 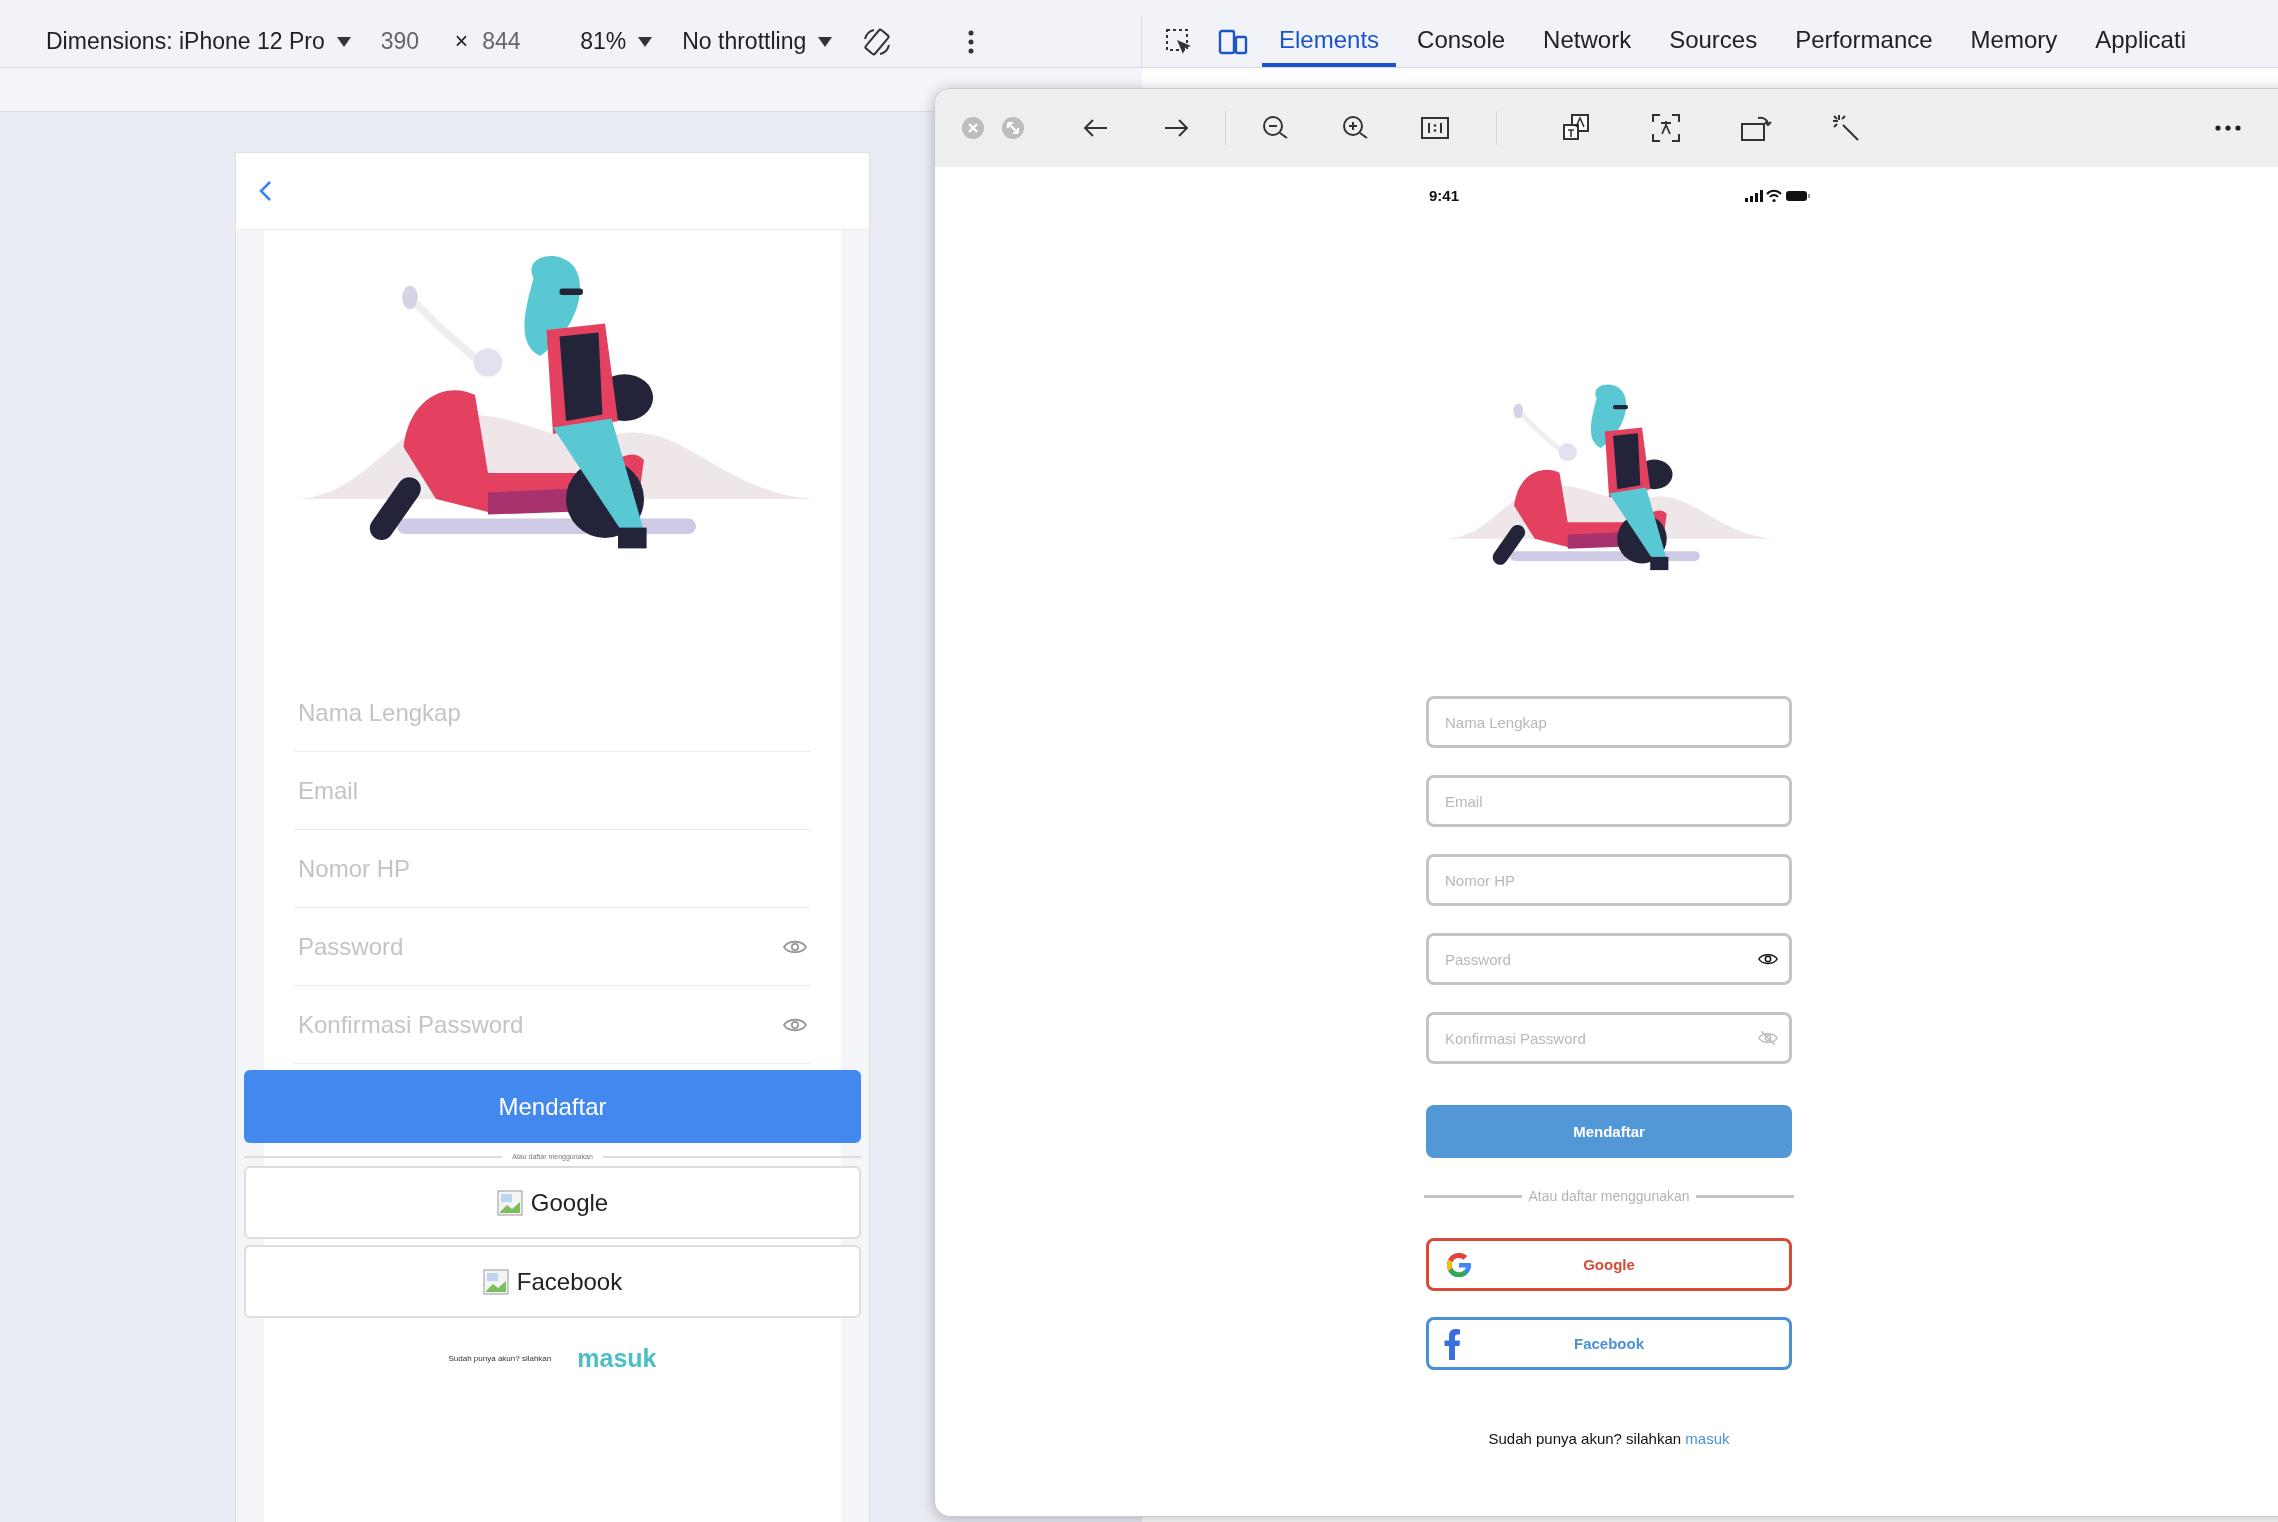 I want to click on throttling-dropdown: No throttling, so click(x=744, y=41).